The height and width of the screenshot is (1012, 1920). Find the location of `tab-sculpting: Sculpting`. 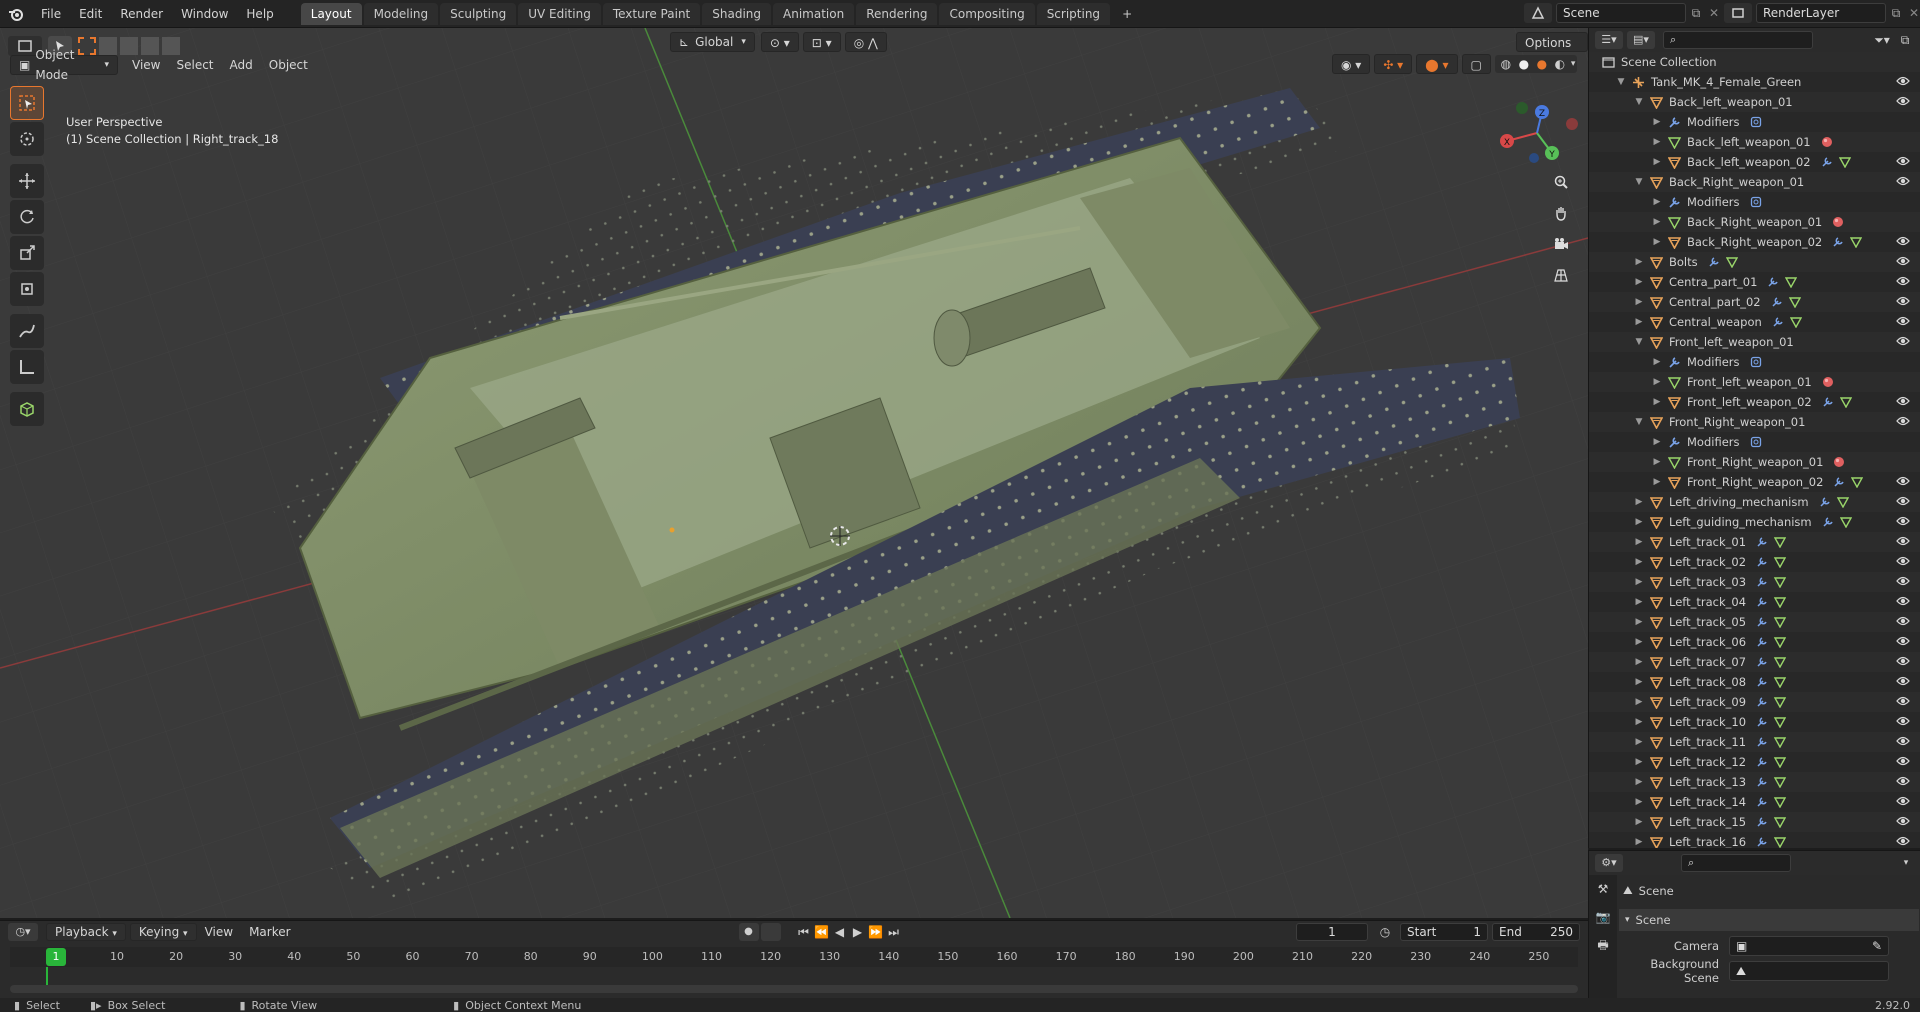

tab-sculpting: Sculpting is located at coordinates (478, 13).